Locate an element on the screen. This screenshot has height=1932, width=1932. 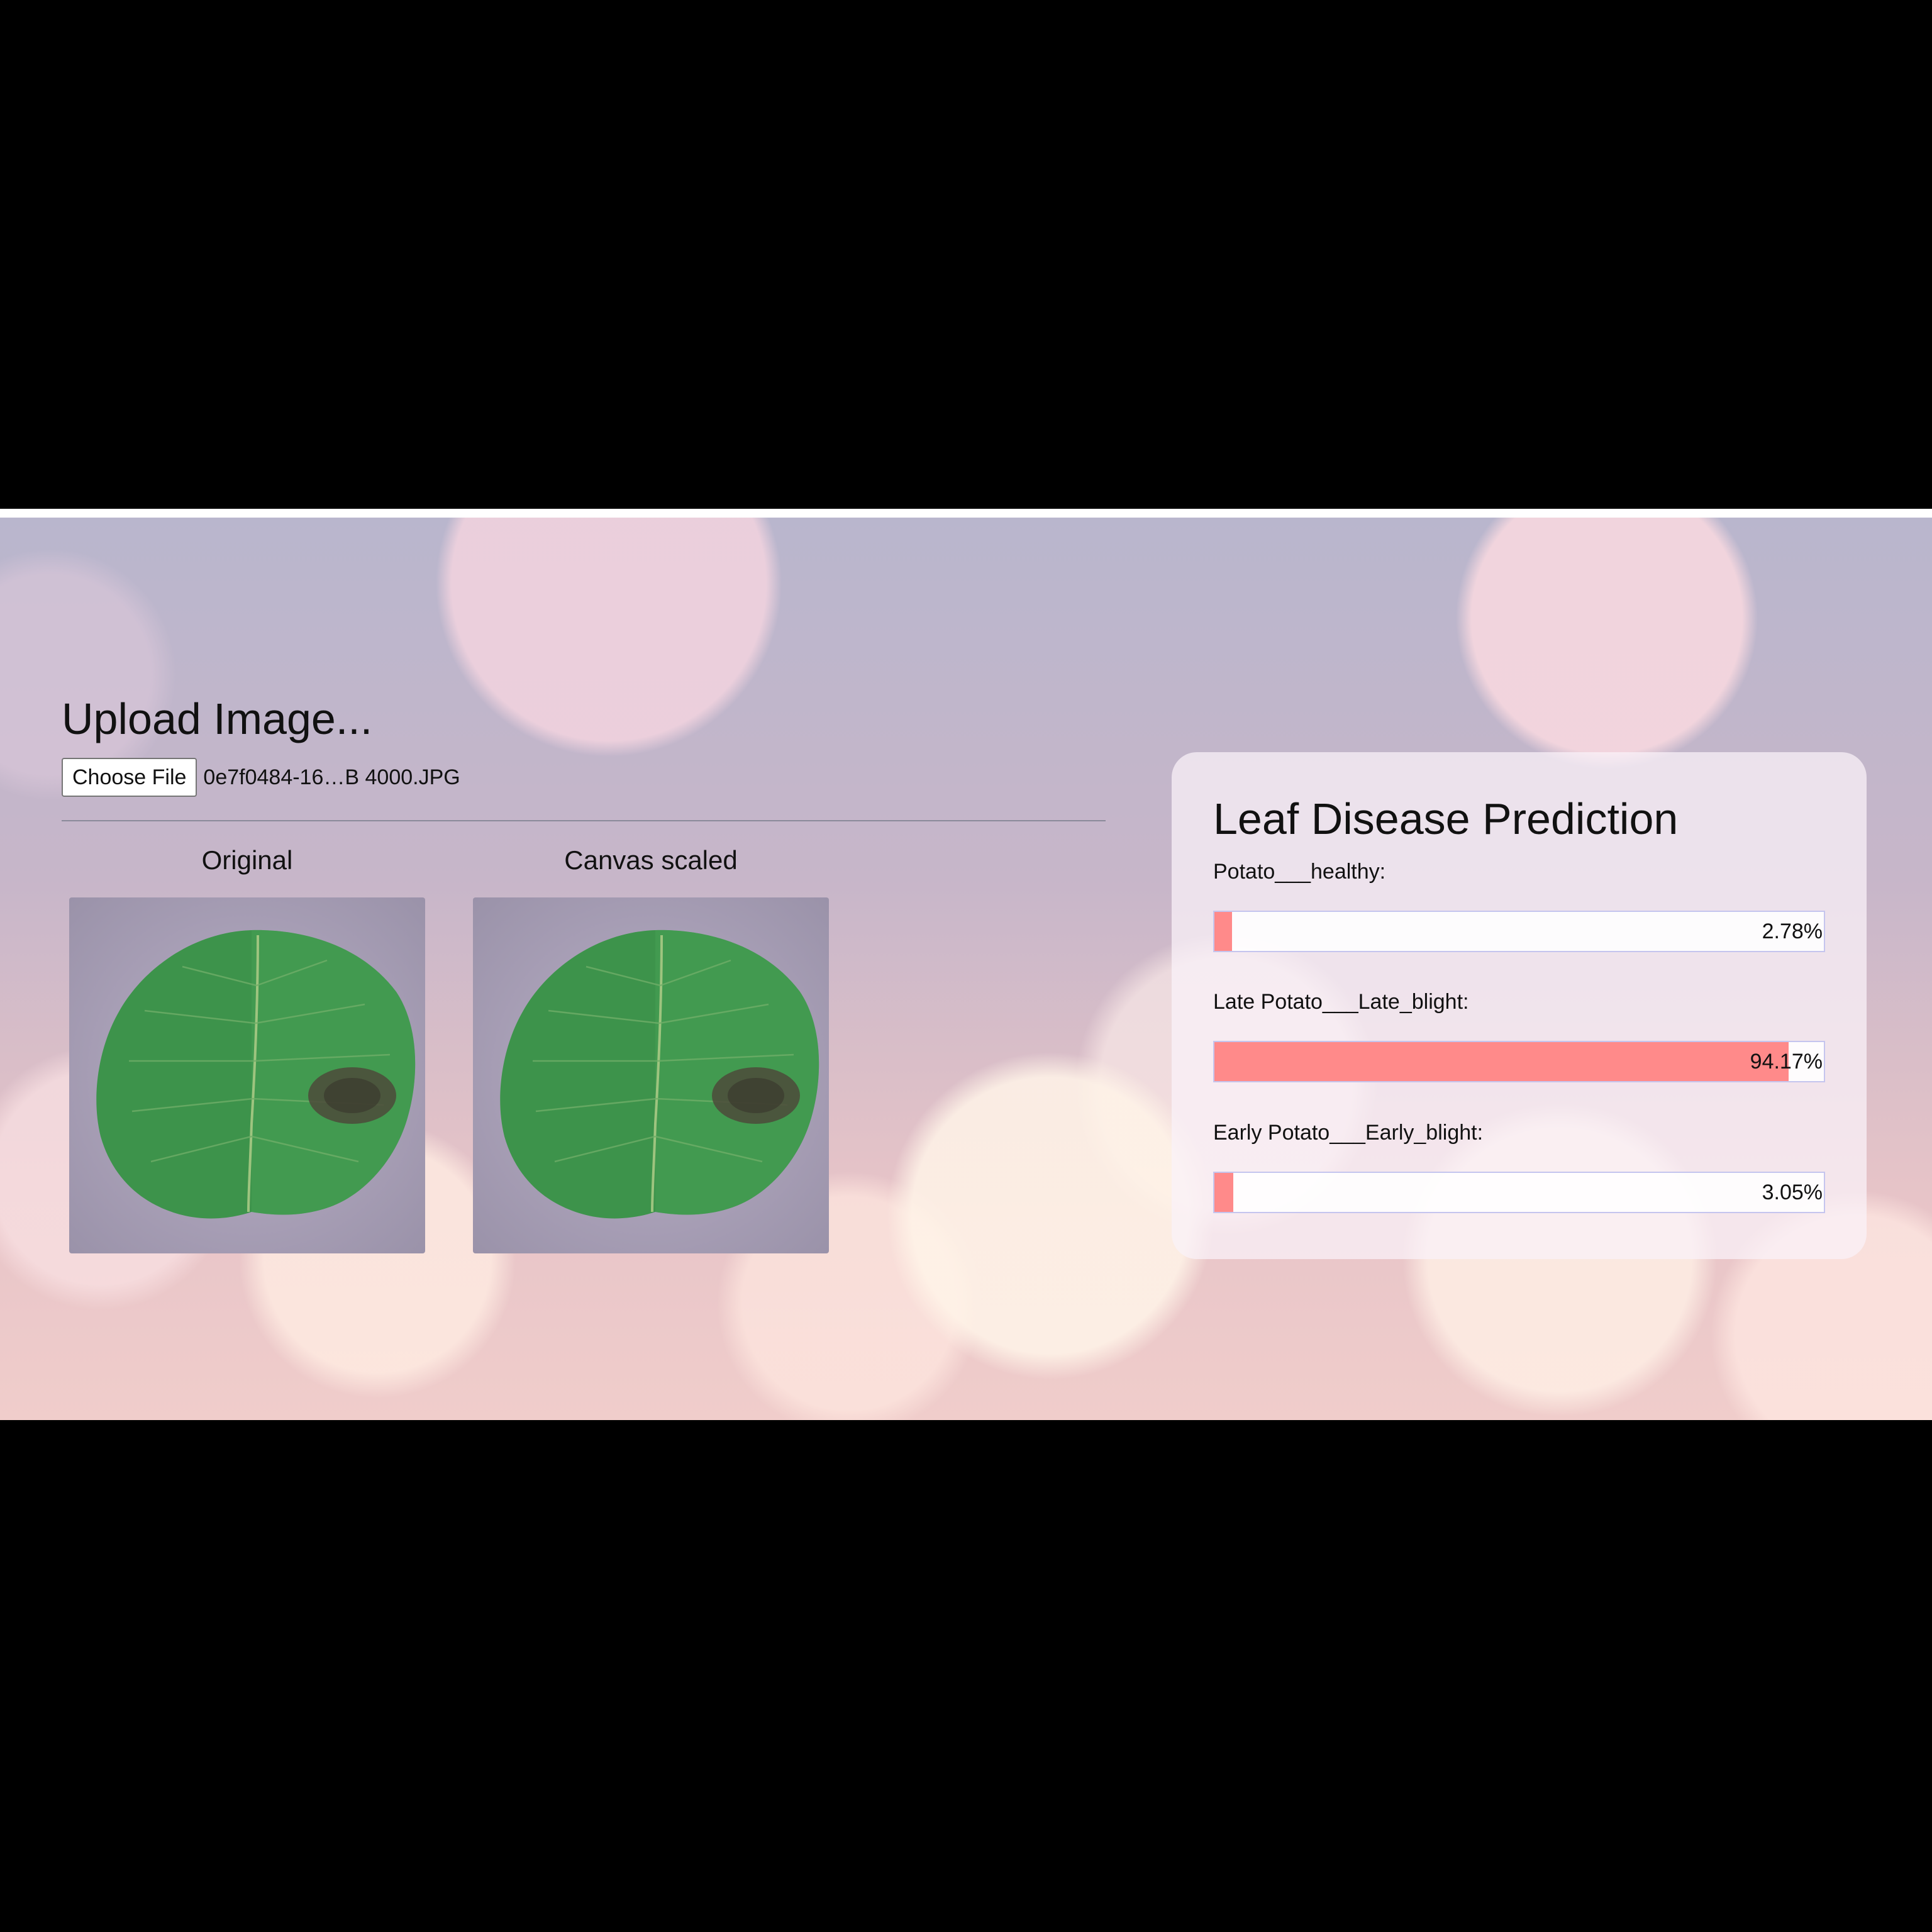
file-input: Choose File 0e7f0484-16…B 4000.JPG is located at coordinates (261, 777).